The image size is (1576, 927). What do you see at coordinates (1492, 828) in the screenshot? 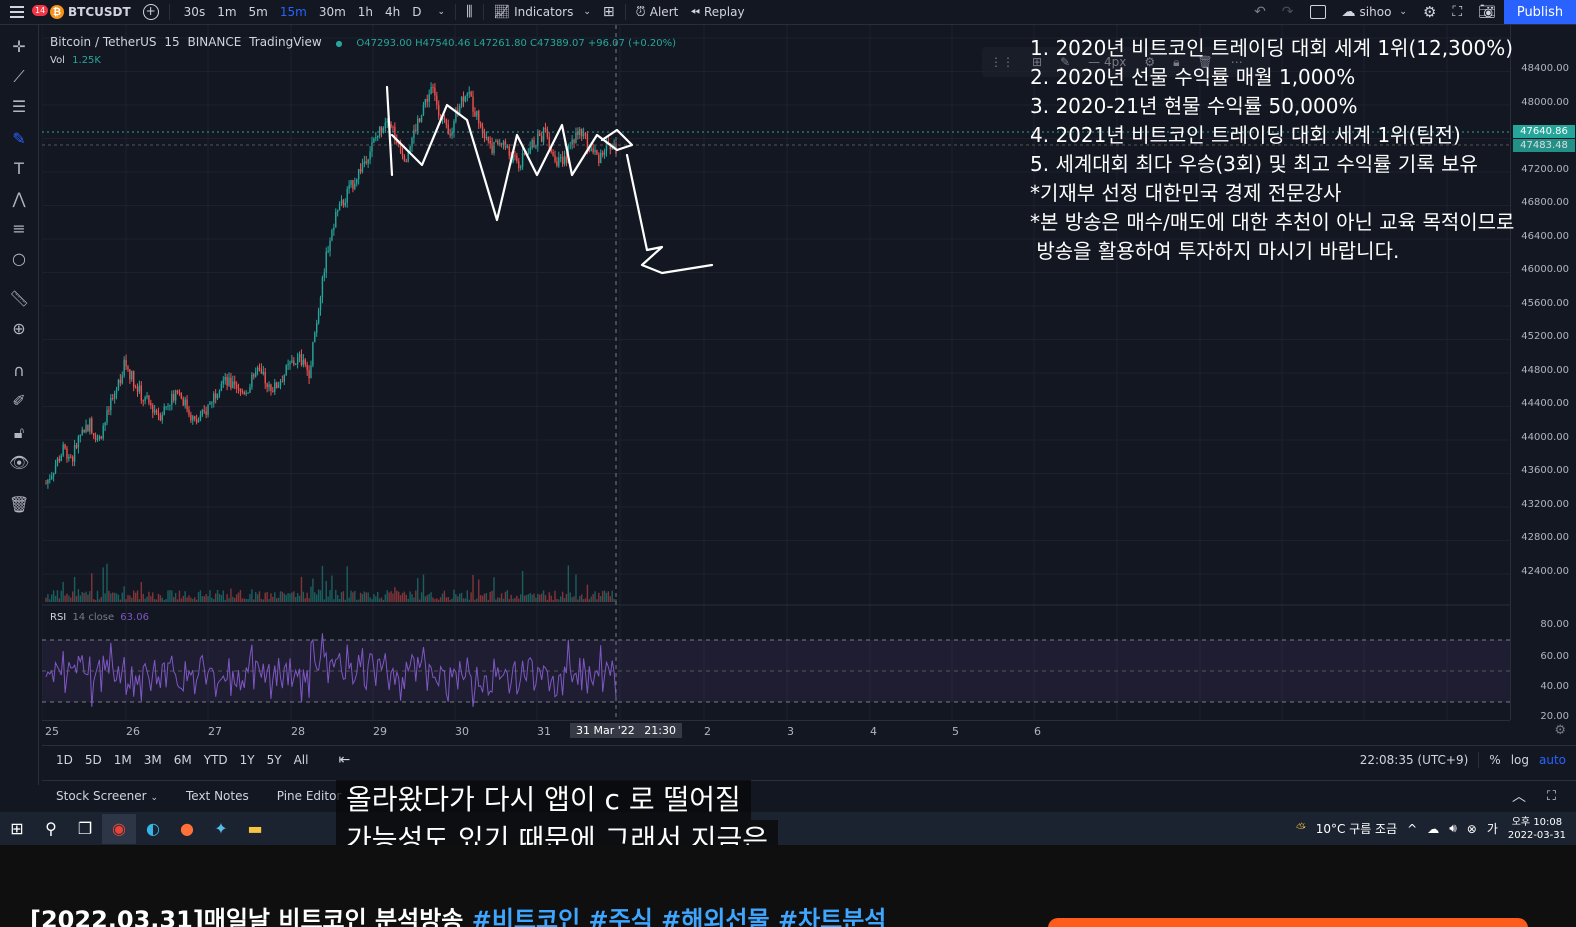
I see `ime-icon: 가` at bounding box center [1492, 828].